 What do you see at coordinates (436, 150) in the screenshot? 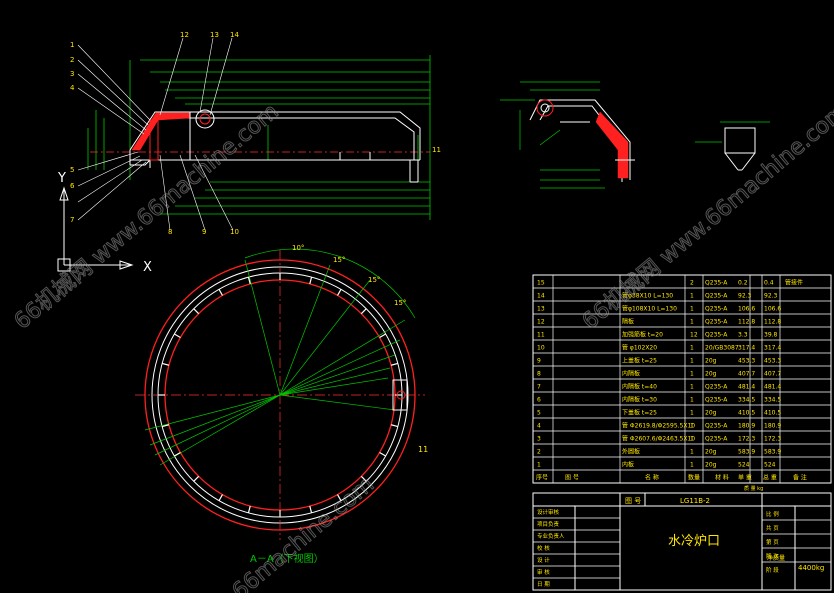
I see `callout-11: 11` at bounding box center [436, 150].